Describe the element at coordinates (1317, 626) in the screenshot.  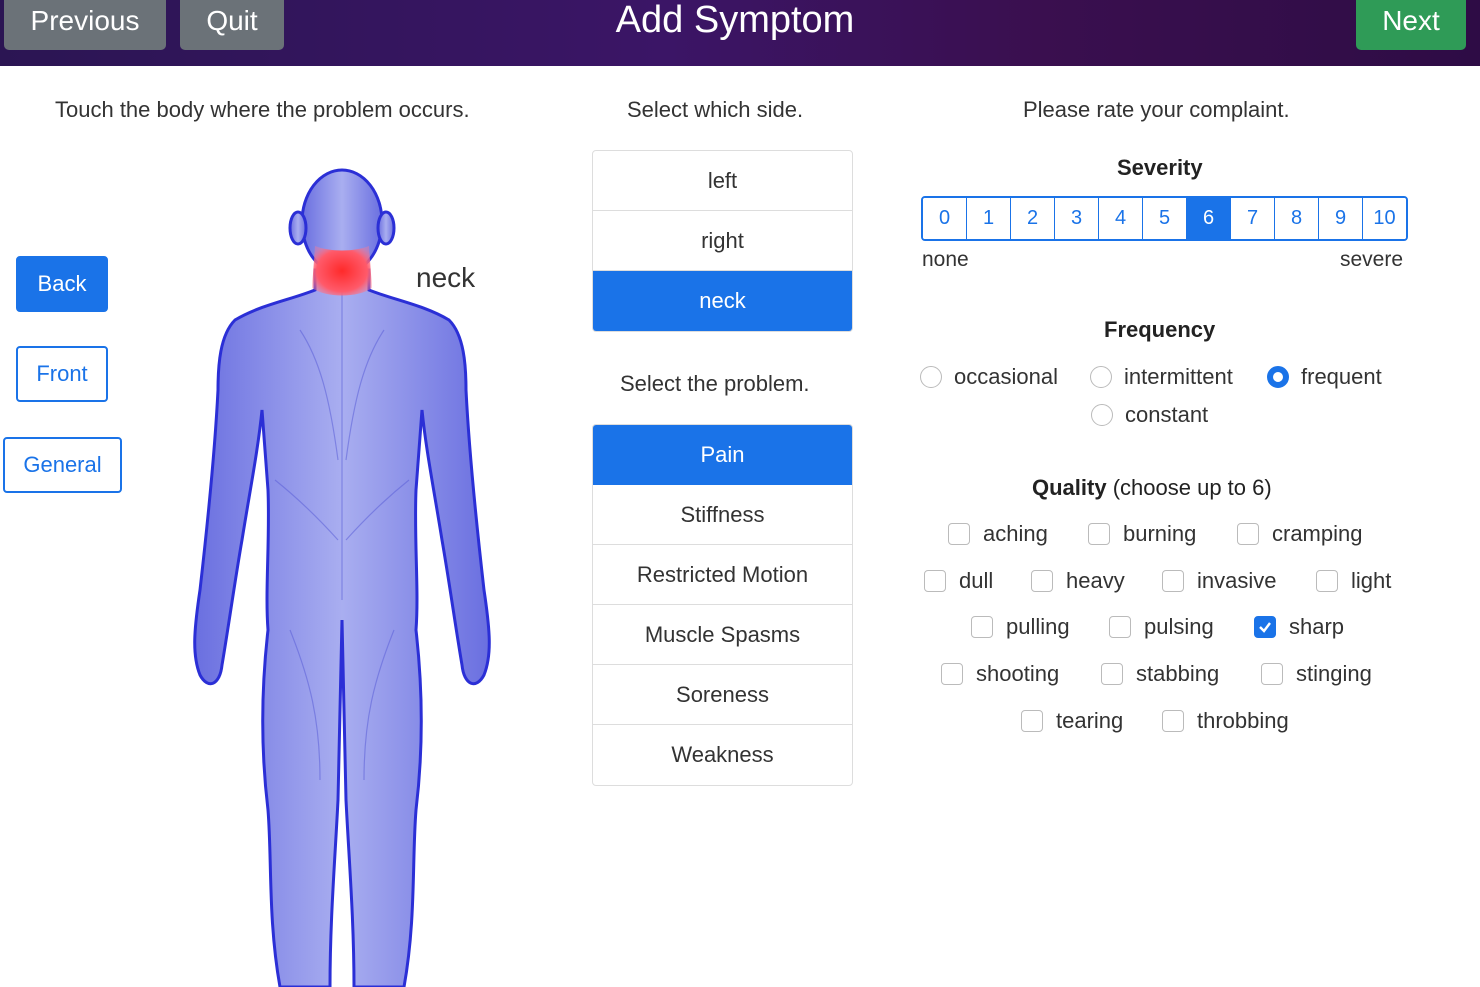
I see `quality-option-label: sharp` at that location.